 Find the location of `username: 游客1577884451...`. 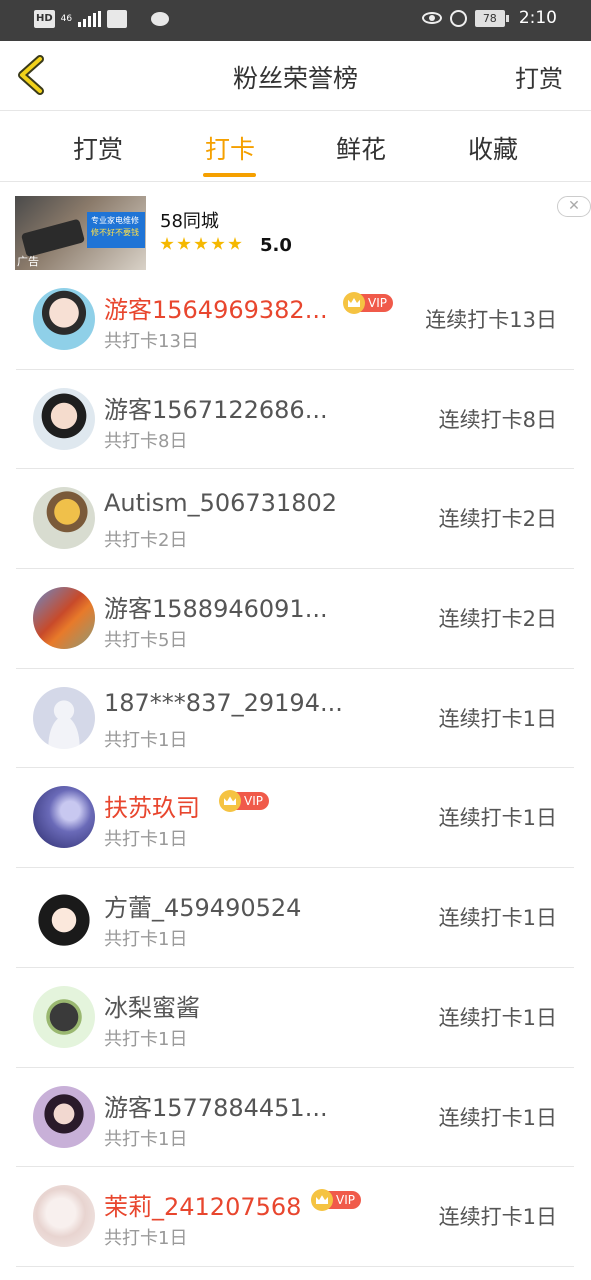

username: 游客1577884451... is located at coordinates (216, 1107).